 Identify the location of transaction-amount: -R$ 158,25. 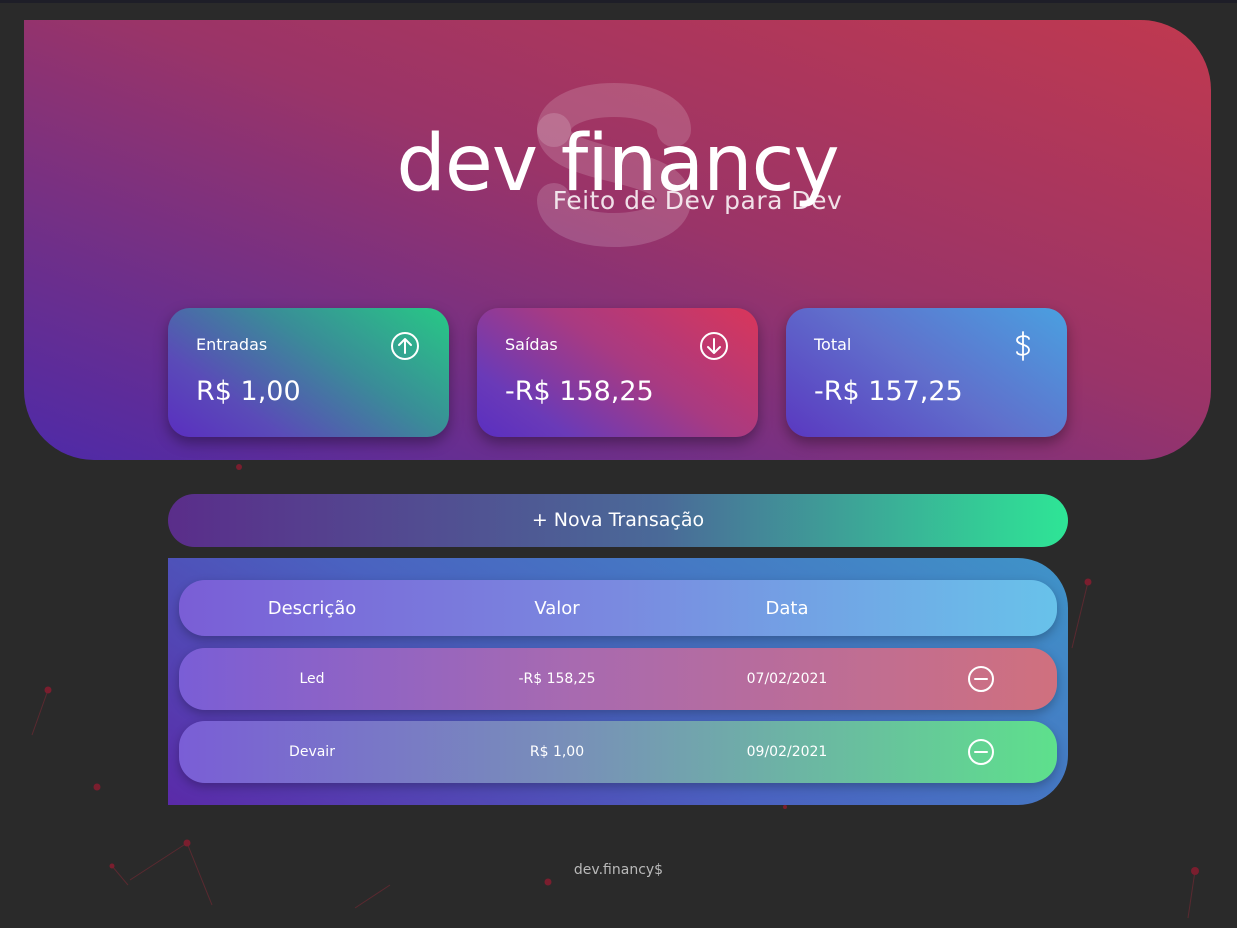
(557, 679).